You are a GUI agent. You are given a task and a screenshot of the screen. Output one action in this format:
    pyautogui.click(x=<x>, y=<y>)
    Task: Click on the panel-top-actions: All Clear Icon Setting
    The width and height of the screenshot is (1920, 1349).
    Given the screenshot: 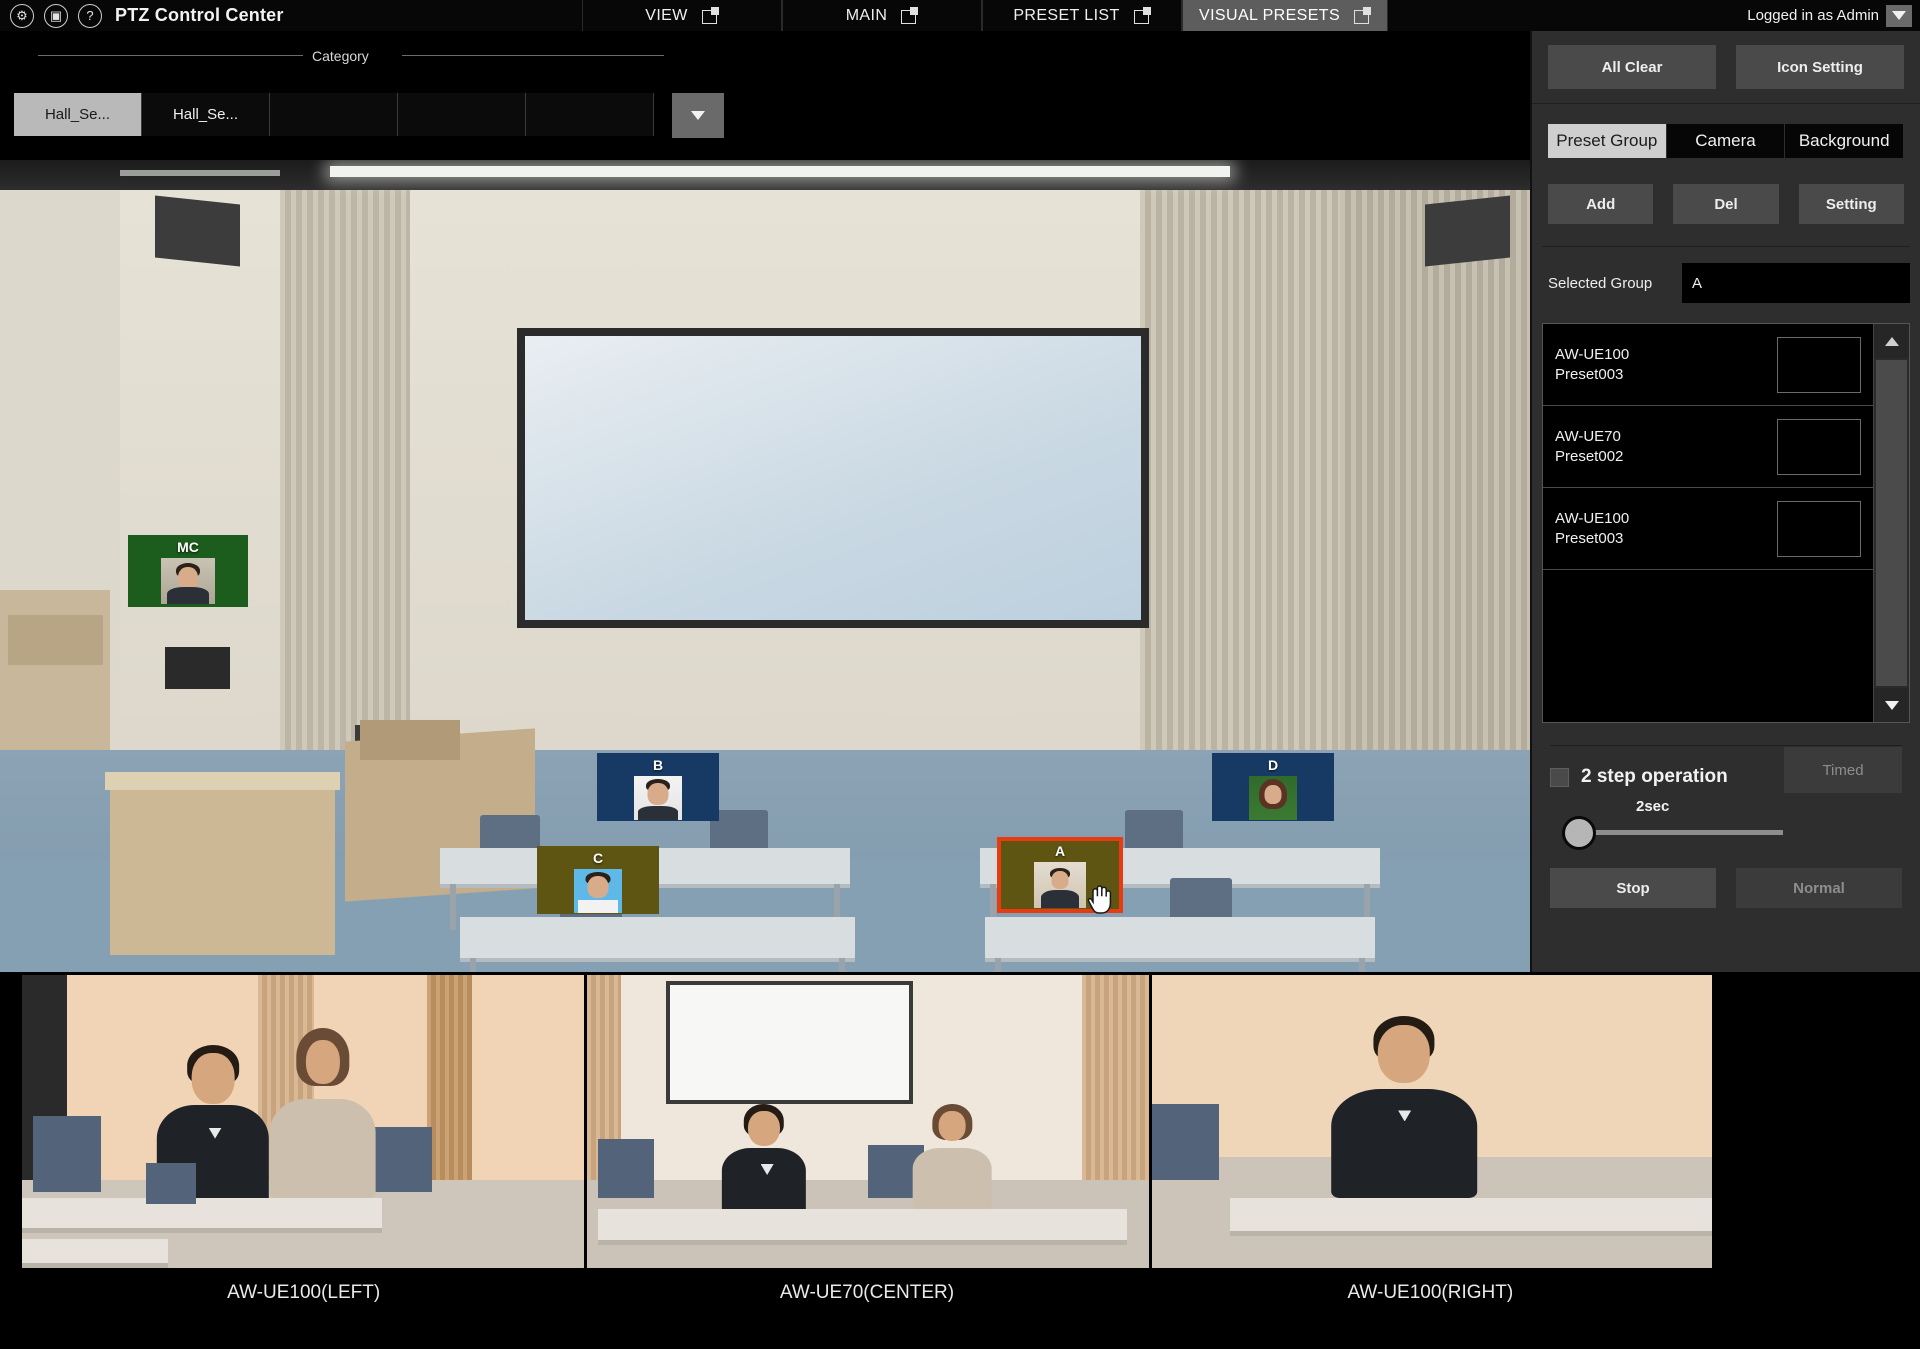 What is the action you would take?
    pyautogui.click(x=1726, y=67)
    